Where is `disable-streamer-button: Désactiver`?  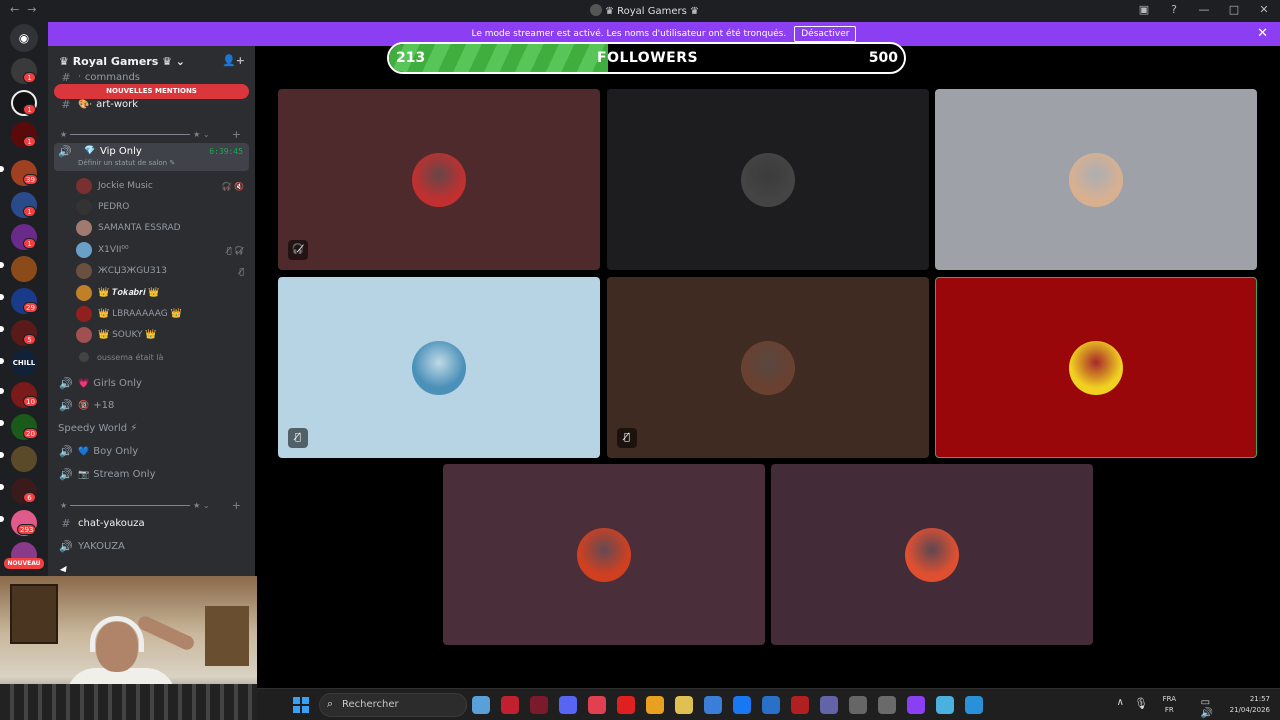 disable-streamer-button: Désactiver is located at coordinates (825, 34).